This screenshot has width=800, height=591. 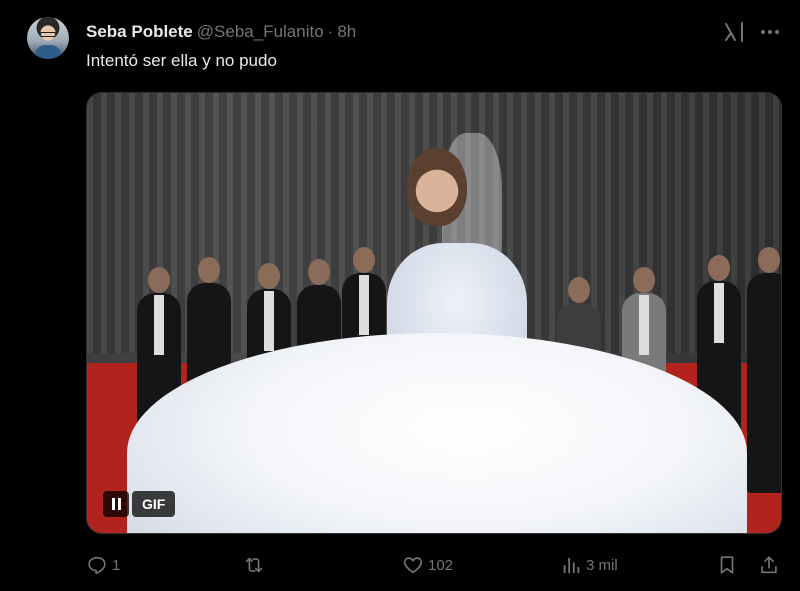 I want to click on tweet-actions: 1 102 3 mil, so click(x=436, y=565).